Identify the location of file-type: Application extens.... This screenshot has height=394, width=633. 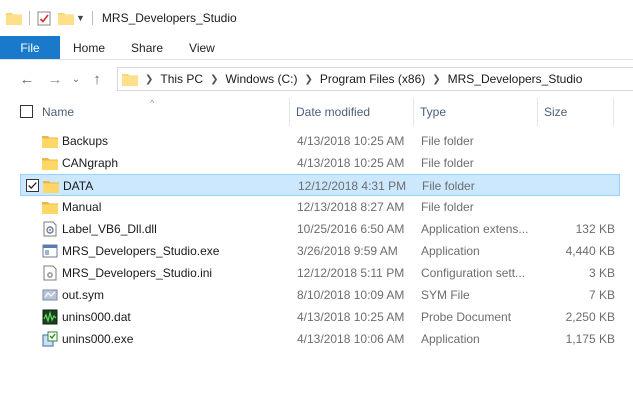
(475, 229).